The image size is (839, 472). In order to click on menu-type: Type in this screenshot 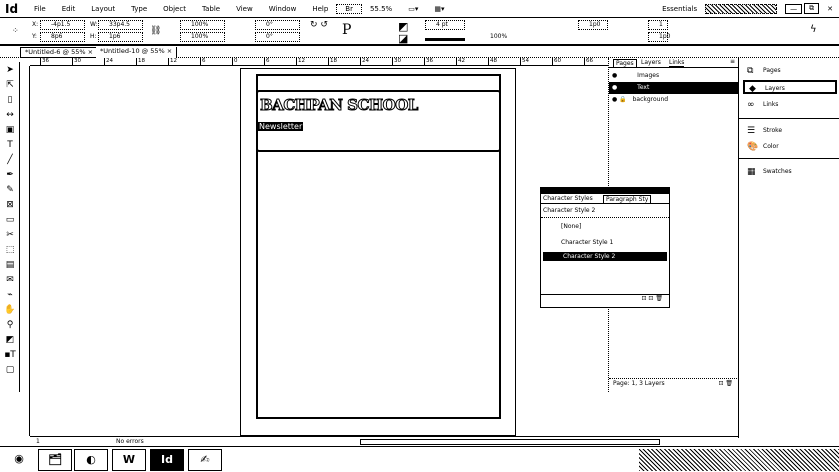, I will do `click(139, 9)`.